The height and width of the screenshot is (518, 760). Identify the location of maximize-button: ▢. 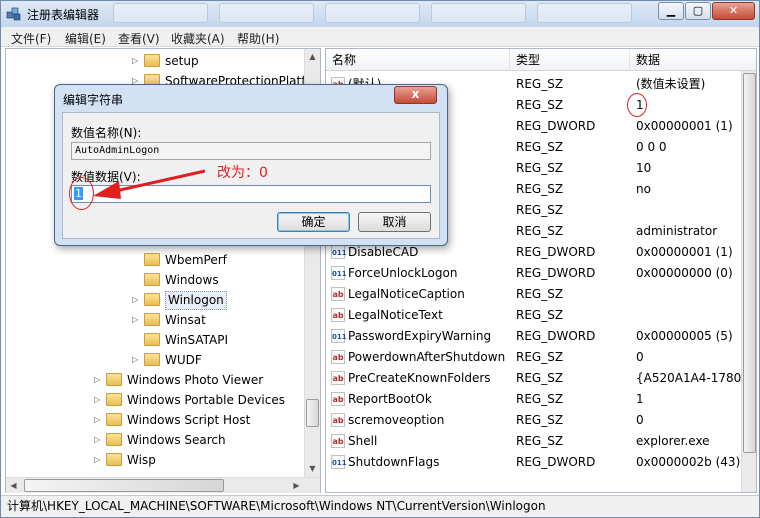
(698, 11).